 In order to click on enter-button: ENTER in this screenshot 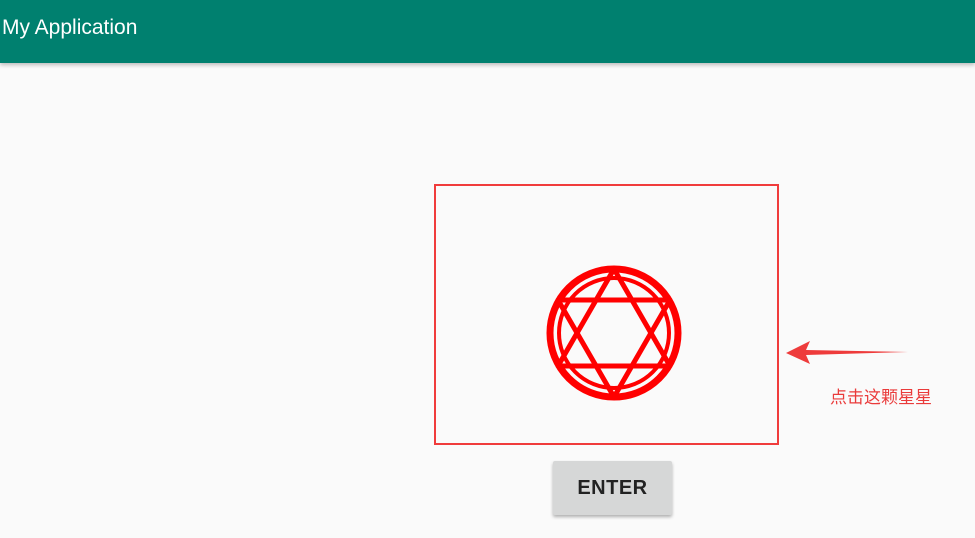, I will do `click(612, 488)`.